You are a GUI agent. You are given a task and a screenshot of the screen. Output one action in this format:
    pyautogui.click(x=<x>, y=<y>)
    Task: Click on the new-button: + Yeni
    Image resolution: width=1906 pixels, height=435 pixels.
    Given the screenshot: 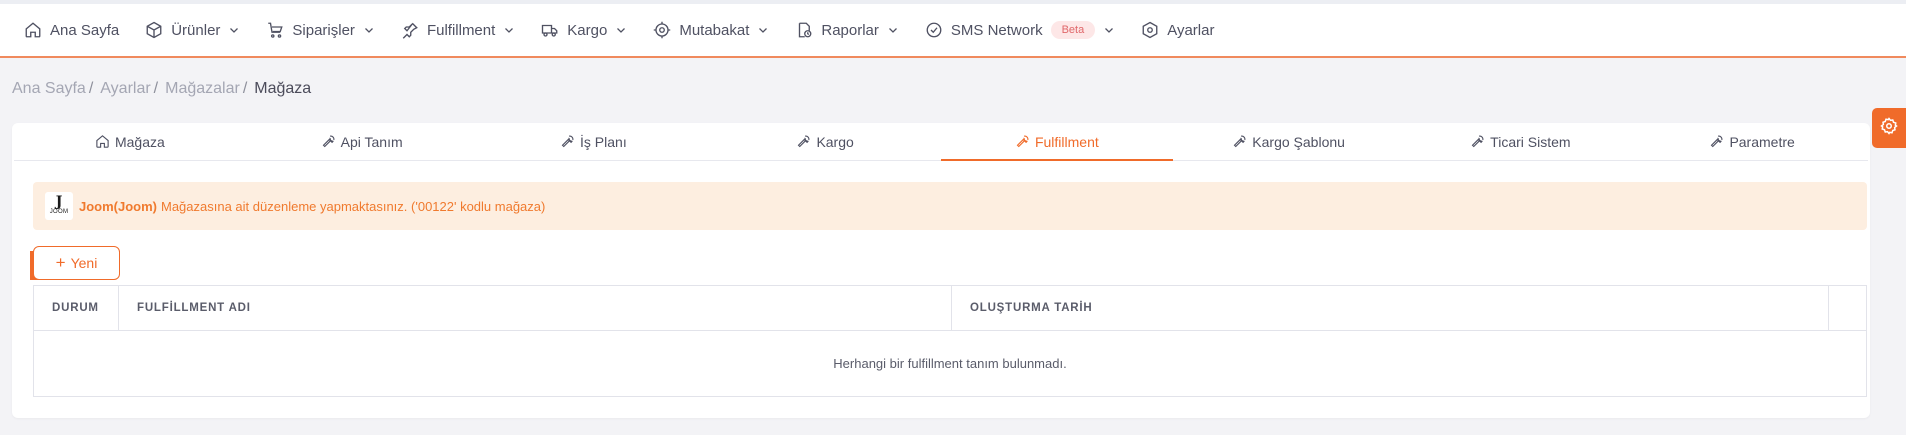 What is the action you would take?
    pyautogui.click(x=76, y=263)
    